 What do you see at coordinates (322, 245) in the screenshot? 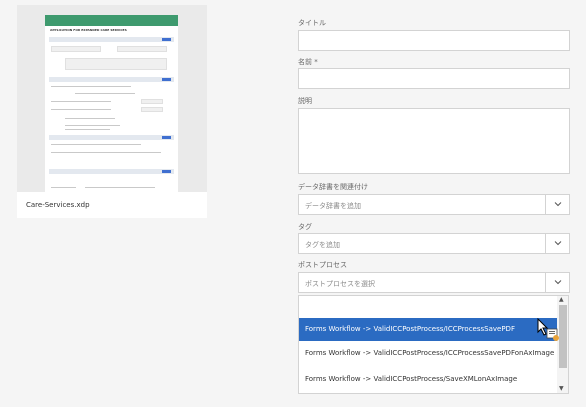
I see `tags-placeholder: タグを追加` at bounding box center [322, 245].